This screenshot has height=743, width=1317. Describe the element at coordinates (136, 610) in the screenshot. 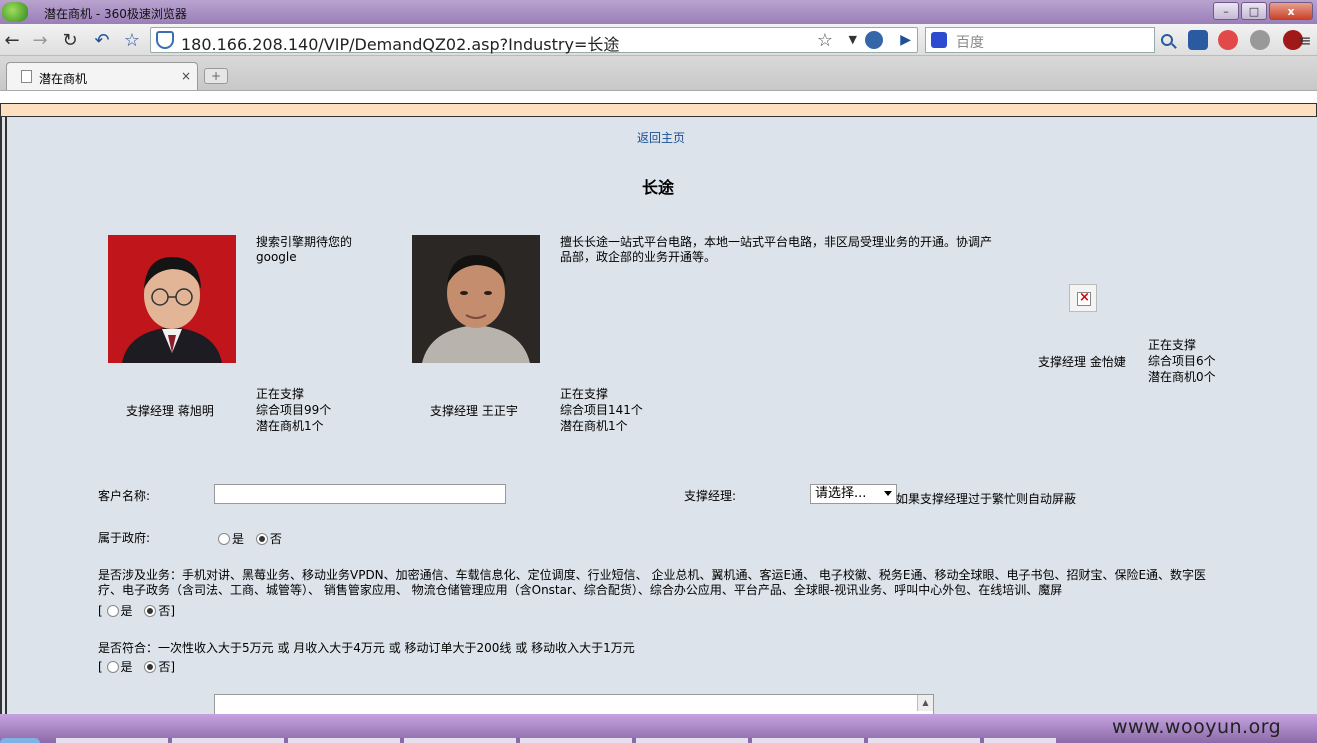

I see `business-radio-group: [ 是 否]` at that location.